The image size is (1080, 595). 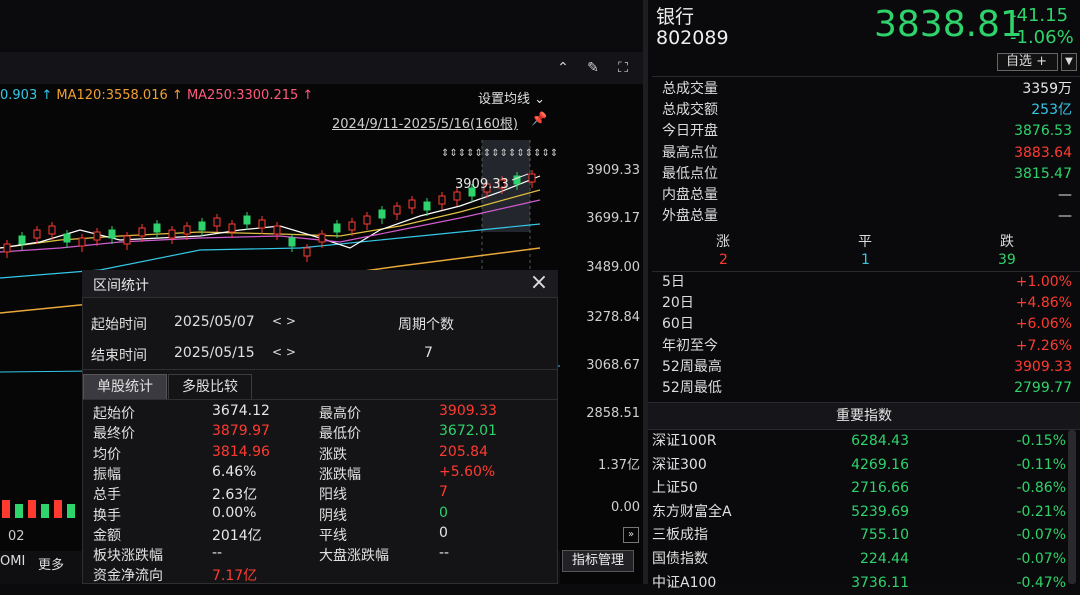 I want to click on index-price: 755.10, so click(x=884, y=535).